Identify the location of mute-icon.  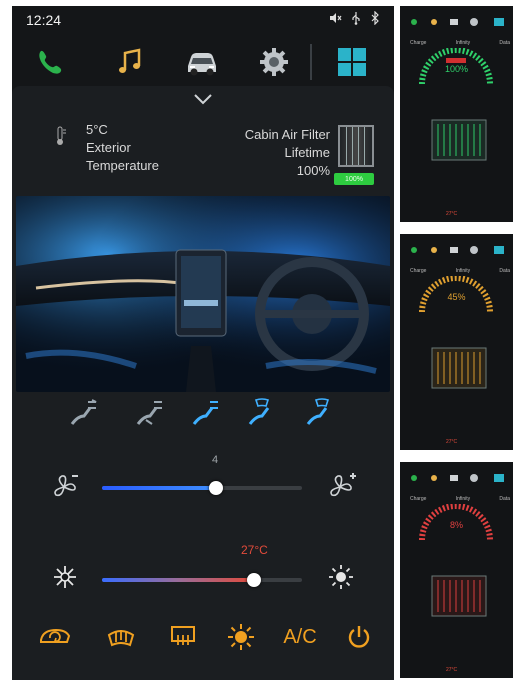
(336, 18).